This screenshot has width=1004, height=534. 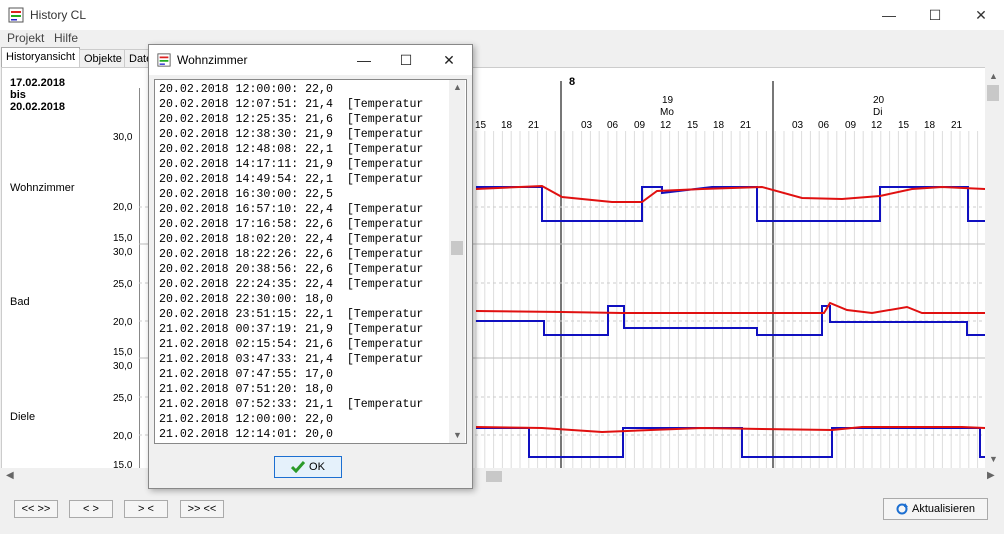 What do you see at coordinates (66, 38) in the screenshot?
I see `menu-hilfe: Hilfe` at bounding box center [66, 38].